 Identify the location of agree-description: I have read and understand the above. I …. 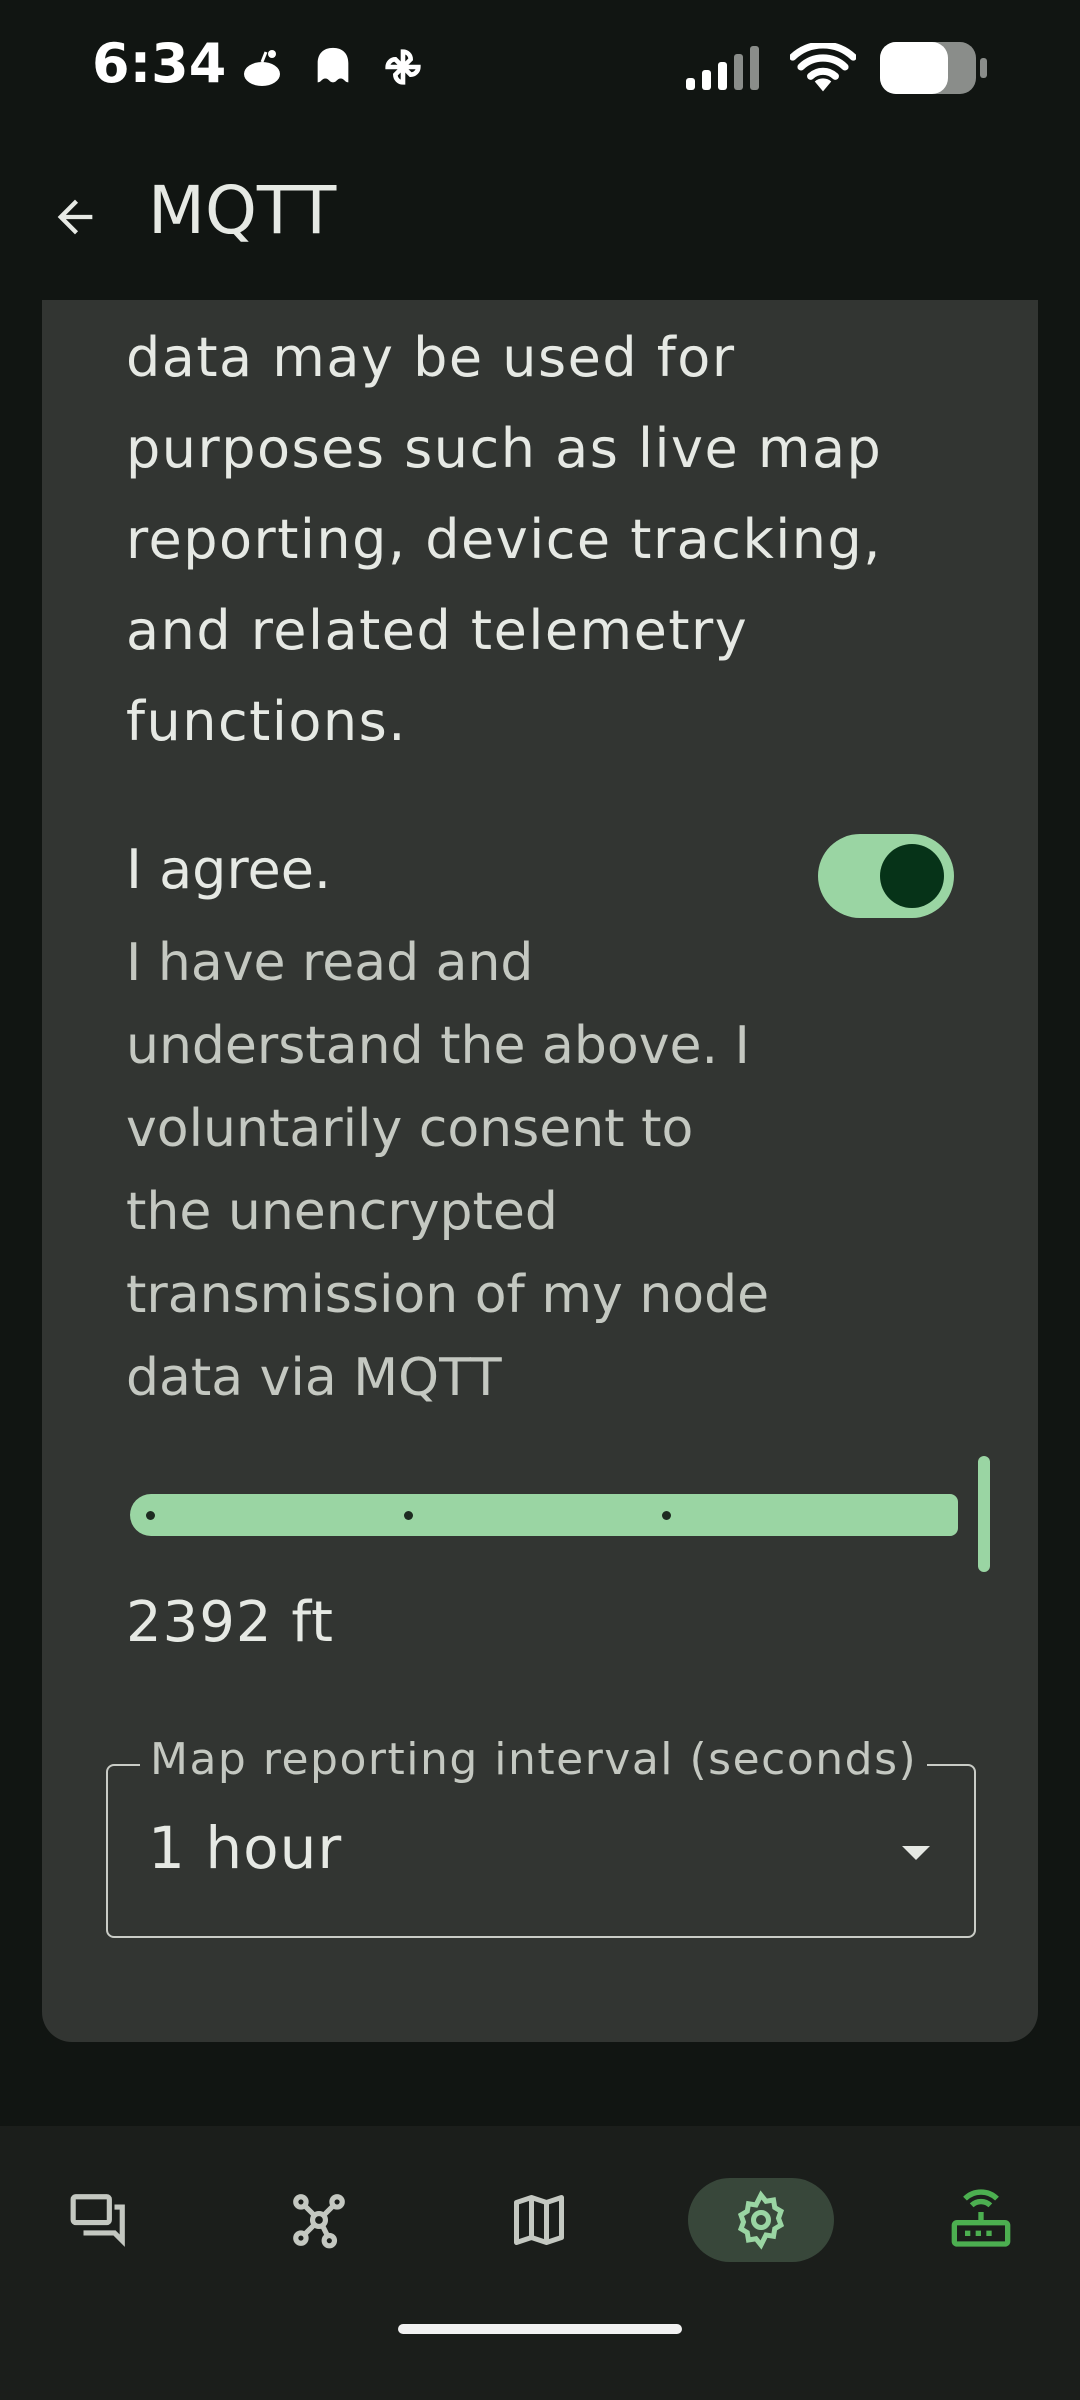
(451, 1171).